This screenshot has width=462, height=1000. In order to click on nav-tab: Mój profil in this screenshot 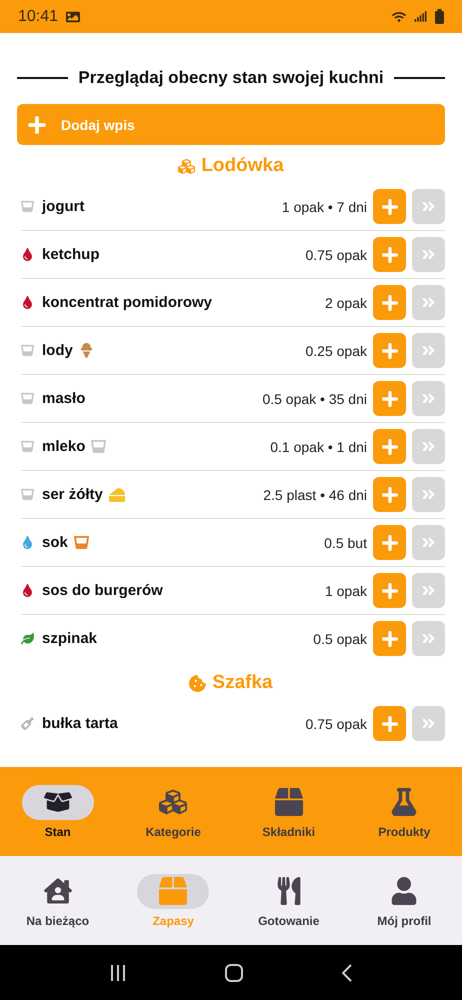, I will do `click(404, 900)`.